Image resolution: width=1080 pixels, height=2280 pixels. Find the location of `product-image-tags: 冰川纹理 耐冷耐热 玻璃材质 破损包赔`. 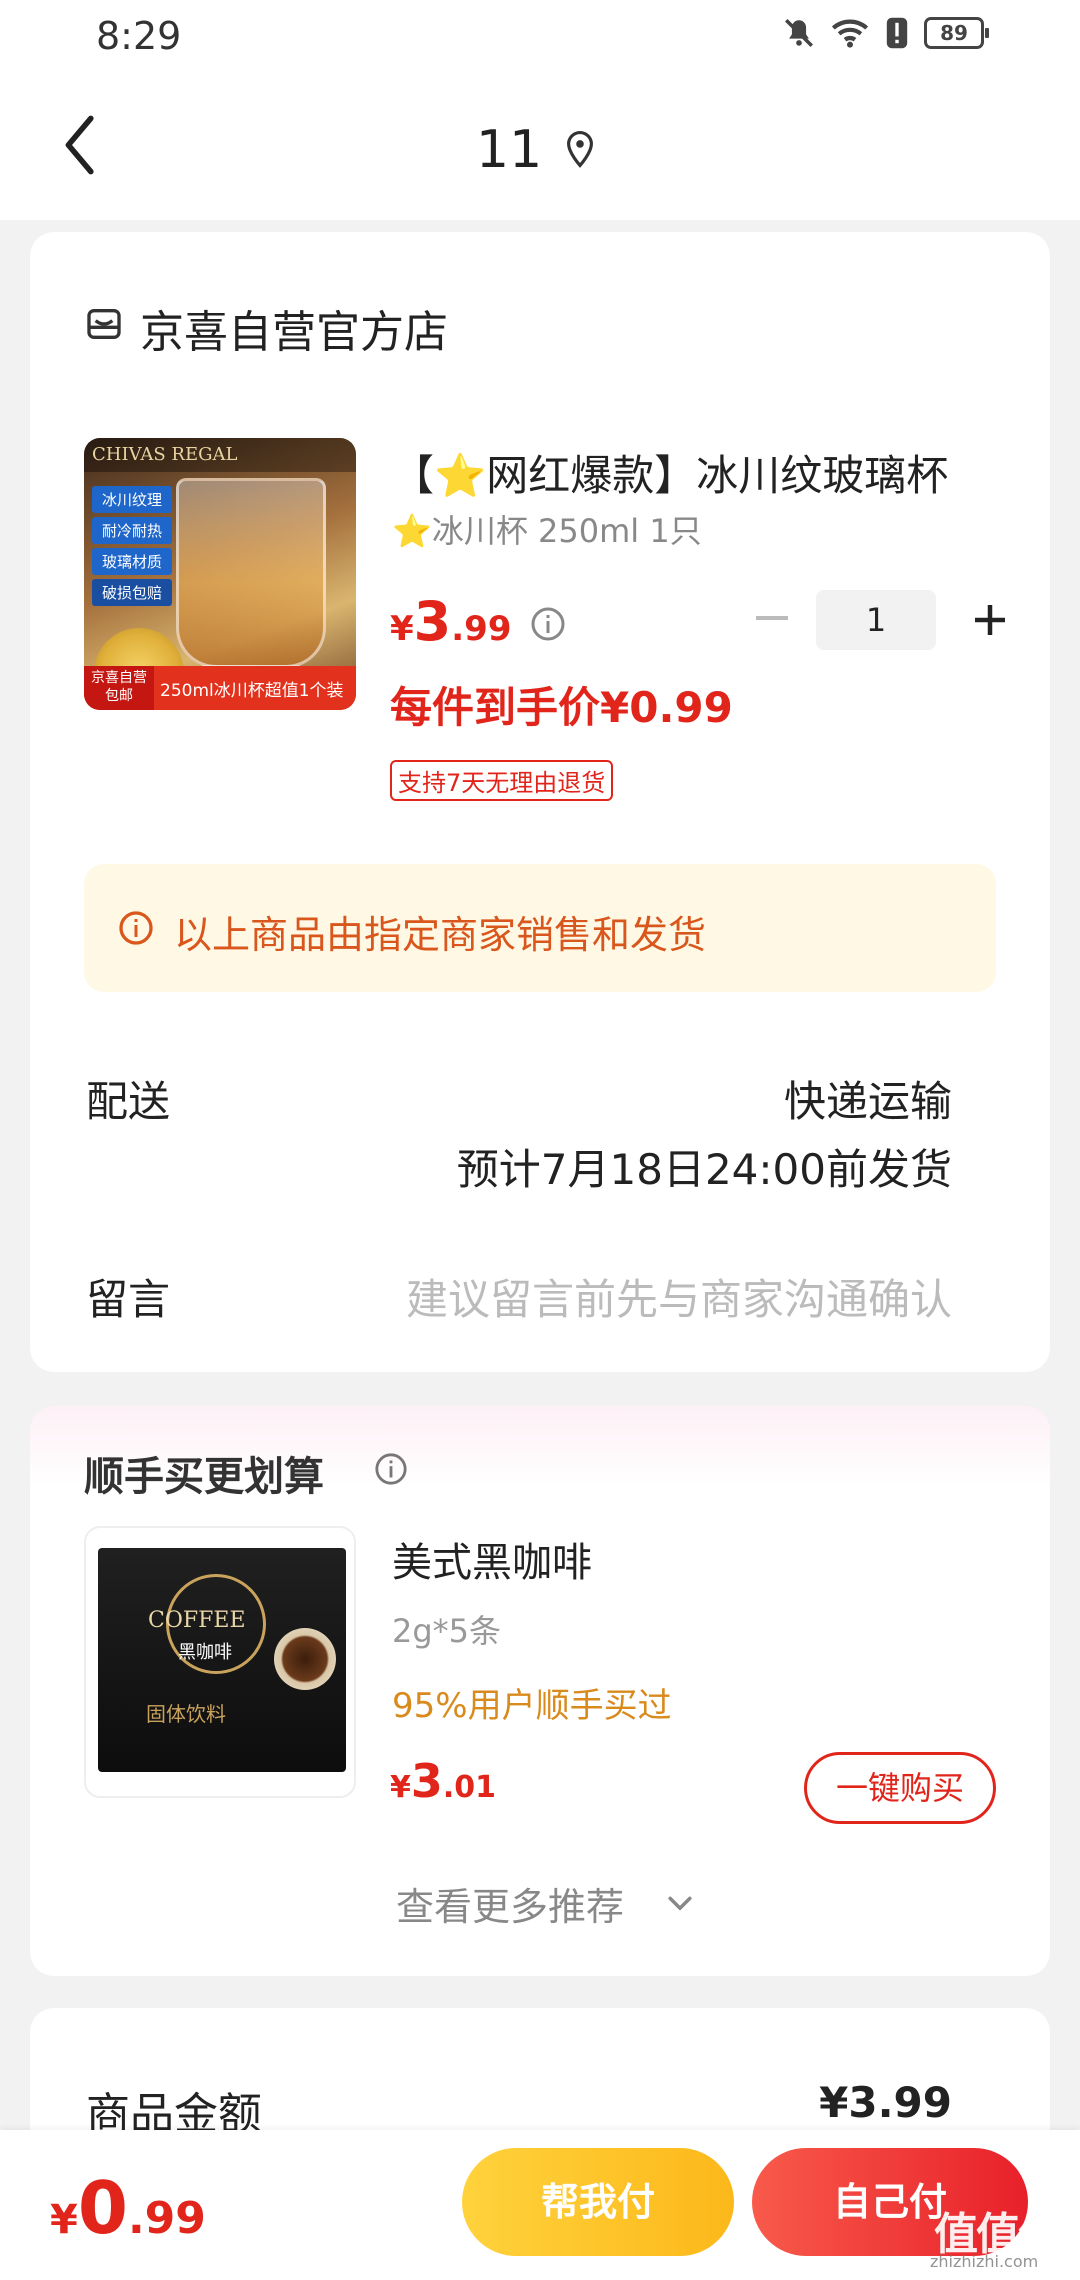

product-image-tags: 冰川纹理 耐冷耐热 玻璃材质 破损包赔 is located at coordinates (132, 546).